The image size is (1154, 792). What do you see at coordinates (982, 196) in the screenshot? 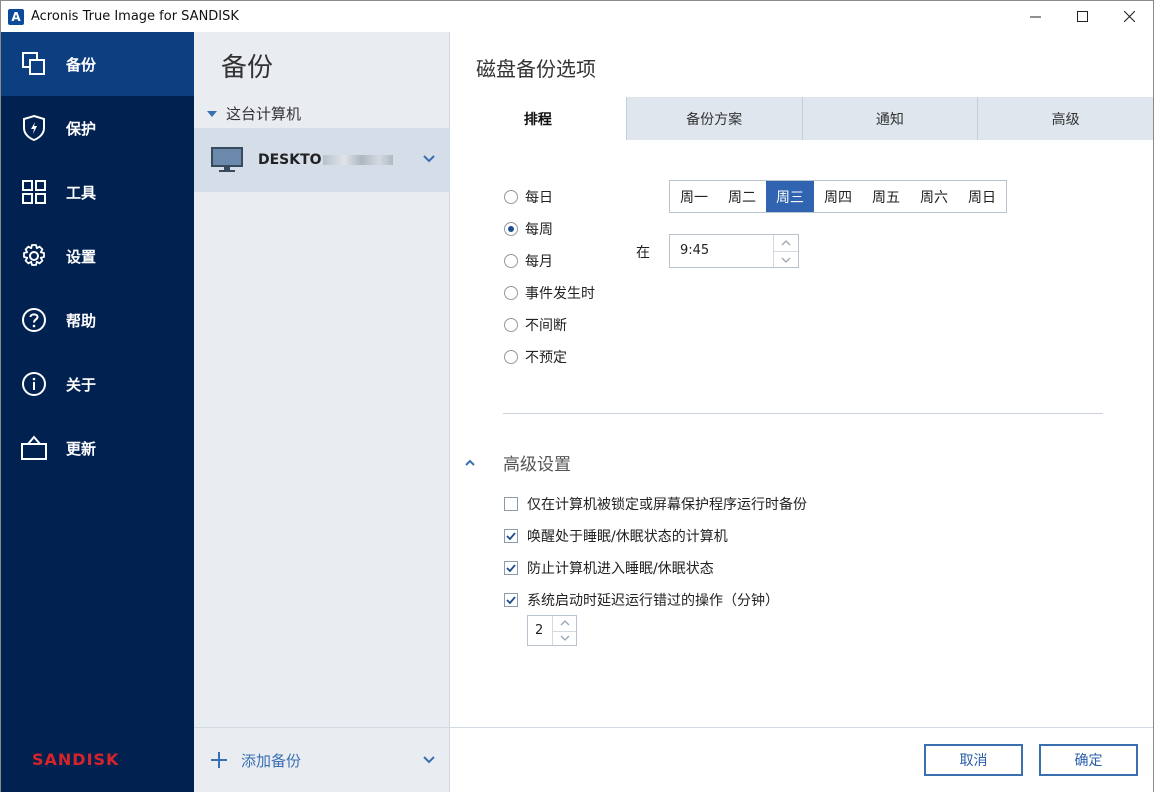
I see `day-sunday: 周日` at bounding box center [982, 196].